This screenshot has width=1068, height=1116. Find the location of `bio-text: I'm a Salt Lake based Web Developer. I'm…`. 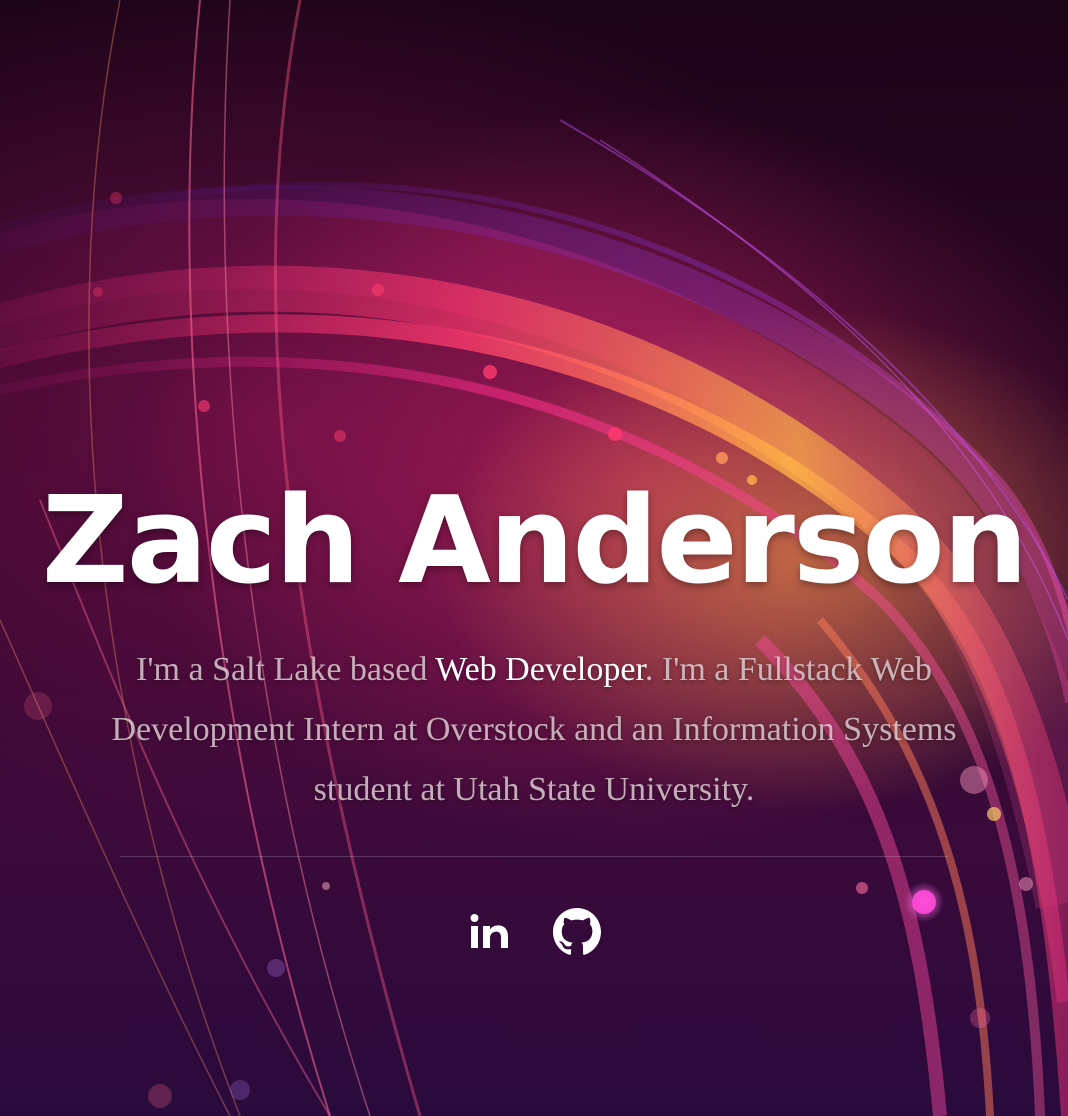

bio-text: I'm a Salt Lake based Web Developer. I'm… is located at coordinates (534, 730).